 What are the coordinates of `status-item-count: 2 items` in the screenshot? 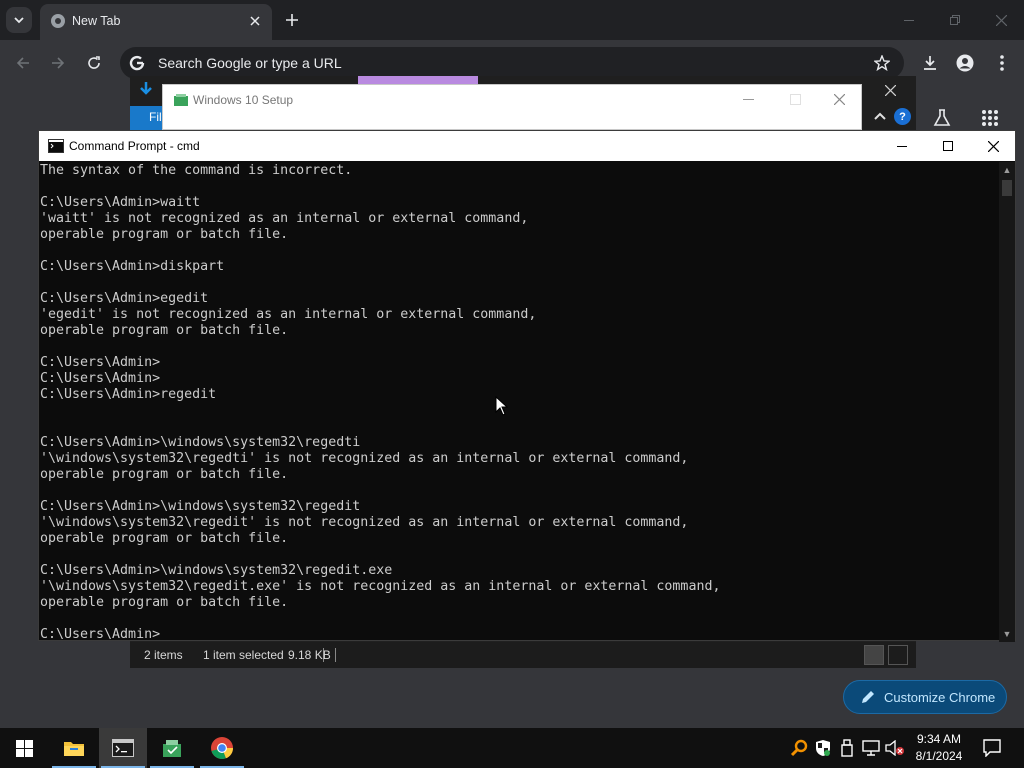 It's located at (163, 655).